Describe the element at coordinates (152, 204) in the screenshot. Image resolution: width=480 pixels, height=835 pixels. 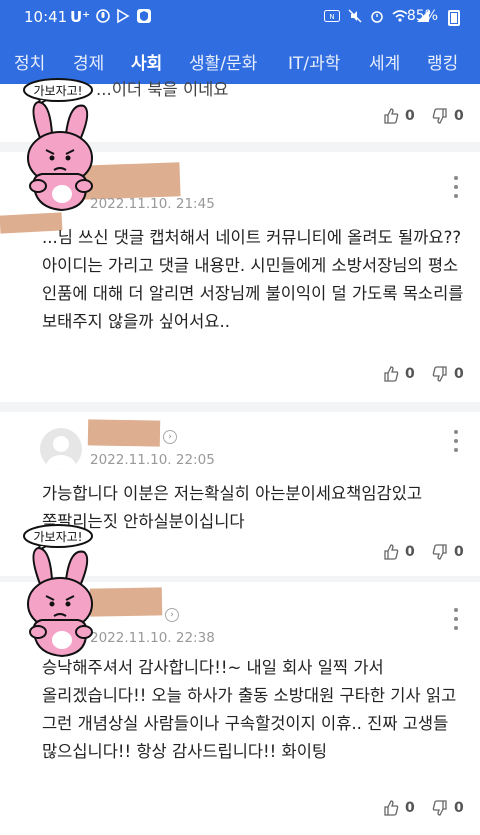
I see `comment-date: 2022.11.10. 21:45` at that location.